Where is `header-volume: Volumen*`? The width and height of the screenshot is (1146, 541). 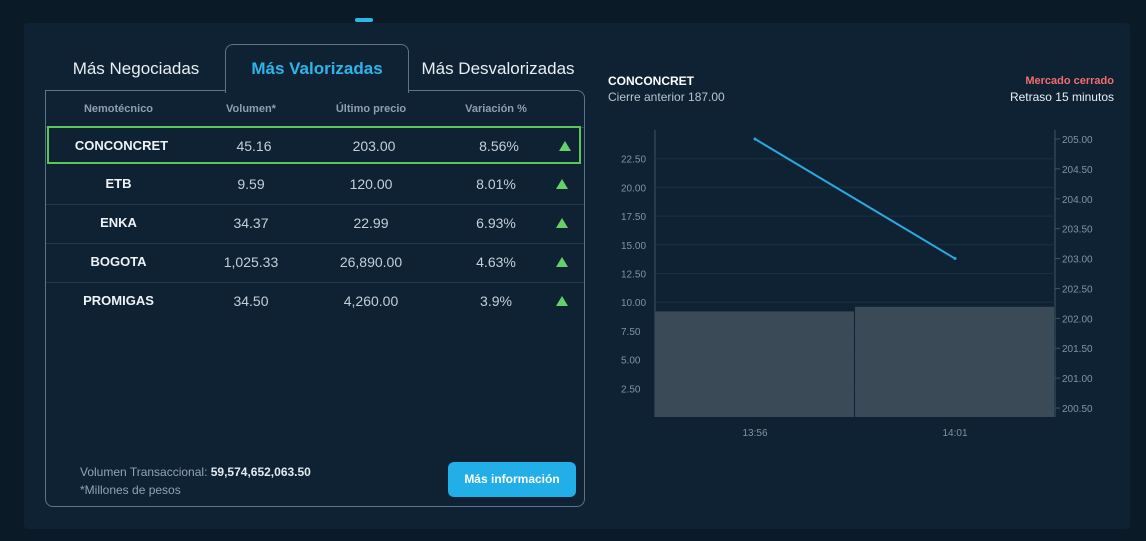 header-volume: Volumen* is located at coordinates (251, 109).